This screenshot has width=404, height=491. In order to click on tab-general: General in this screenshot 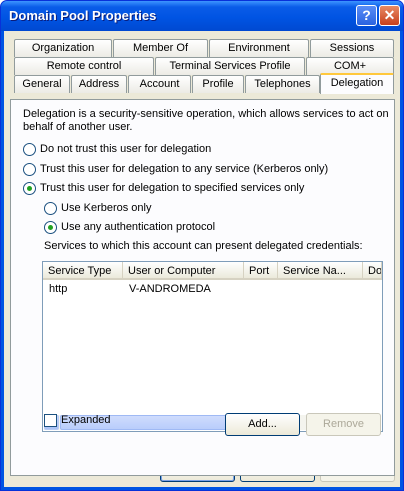, I will do `click(42, 84)`.